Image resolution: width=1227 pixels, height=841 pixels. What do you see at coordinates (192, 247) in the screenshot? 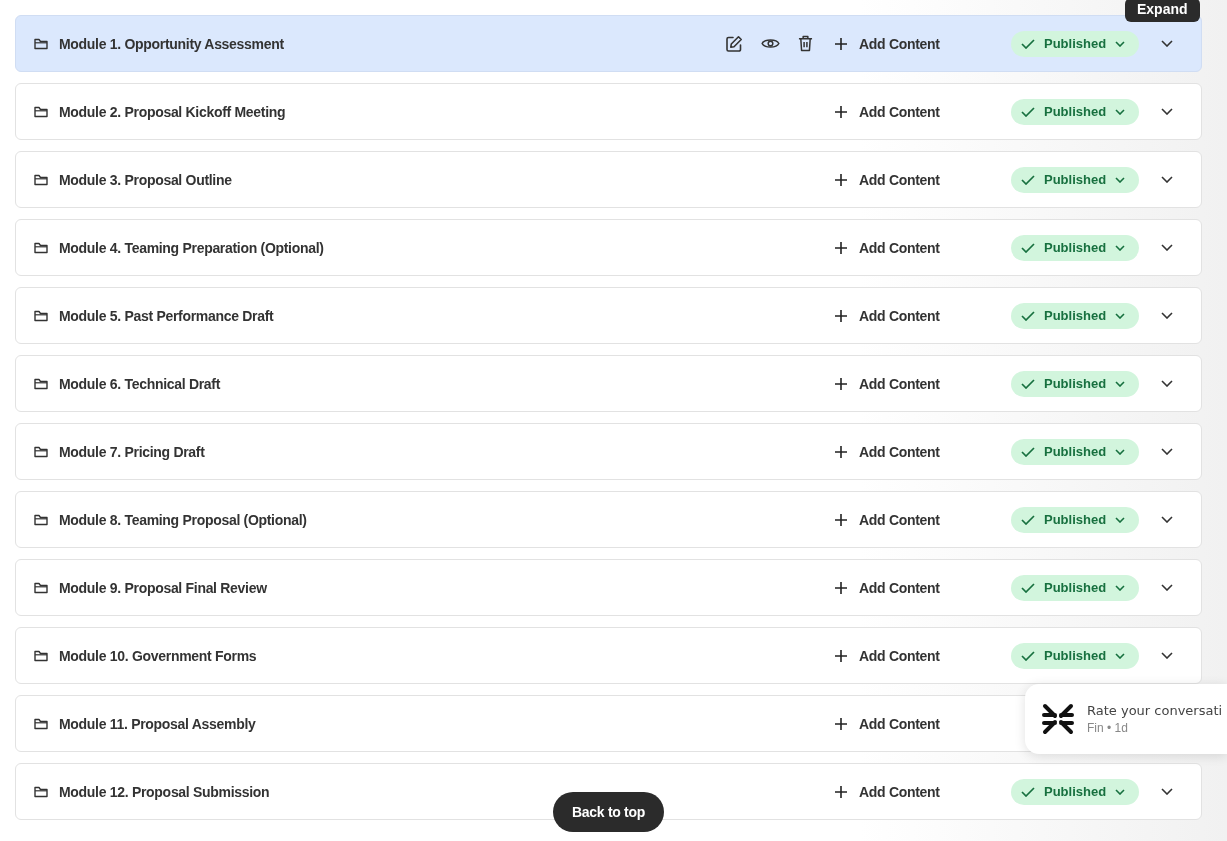
I see `module-title: Module 4. Teaming Preparation (Optional)` at bounding box center [192, 247].